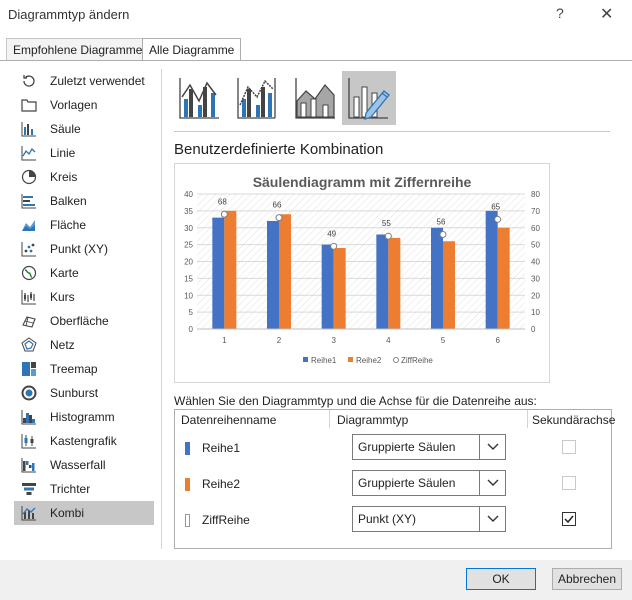  I want to click on sidebar-item-treemap: Treemap, so click(84, 369).